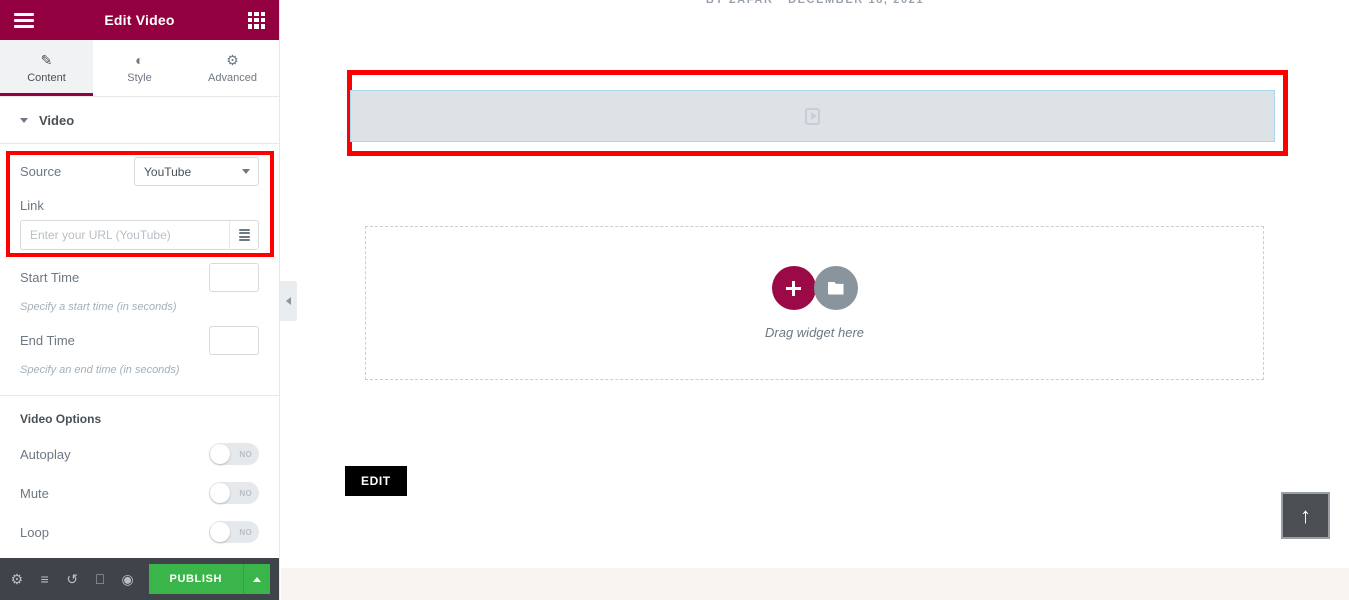 This screenshot has width=1349, height=600. Describe the element at coordinates (100, 579) in the screenshot. I see `responsive-mode-icon: ⎕` at that location.